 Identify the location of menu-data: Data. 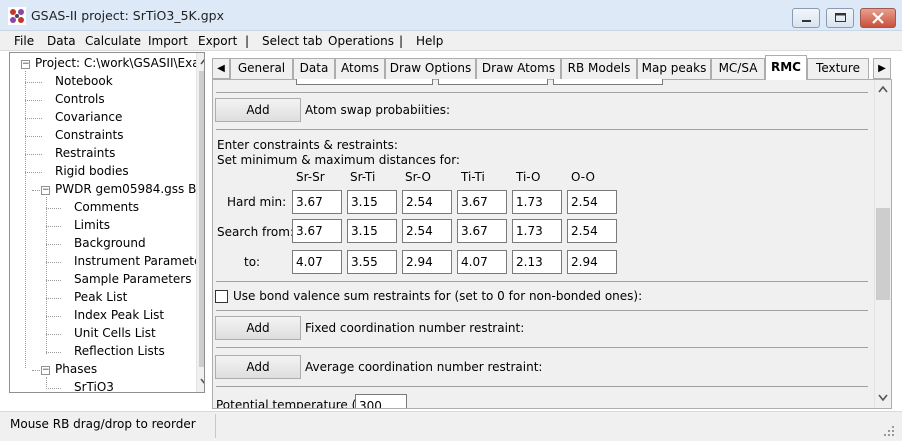
(61, 41).